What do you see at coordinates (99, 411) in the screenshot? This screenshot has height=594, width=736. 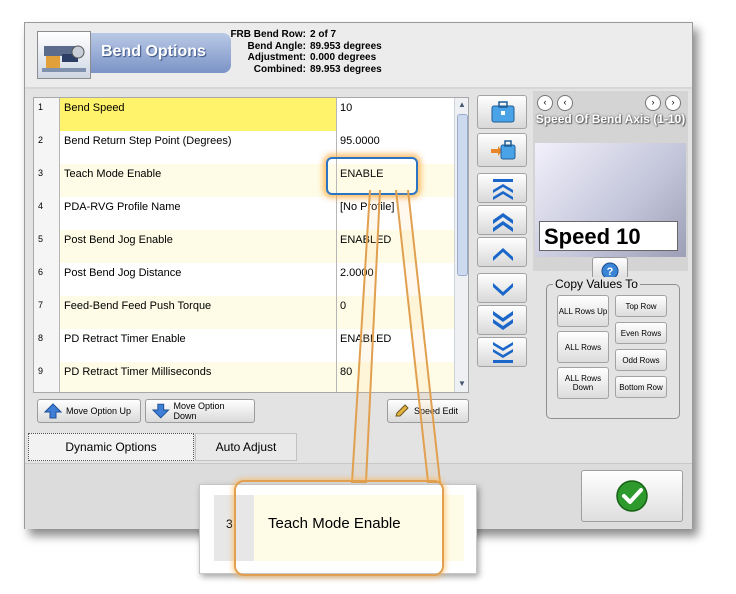 I see `move-option-up-label: Move Option Up` at bounding box center [99, 411].